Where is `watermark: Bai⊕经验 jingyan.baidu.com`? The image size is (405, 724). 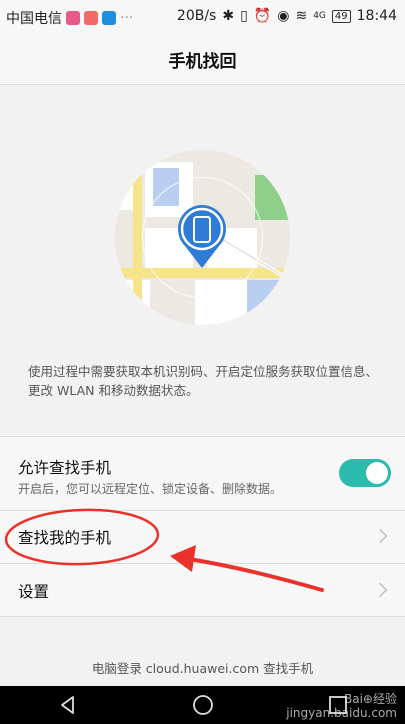 watermark: Bai⊕经验 jingyan.baidu.com is located at coordinates (341, 706).